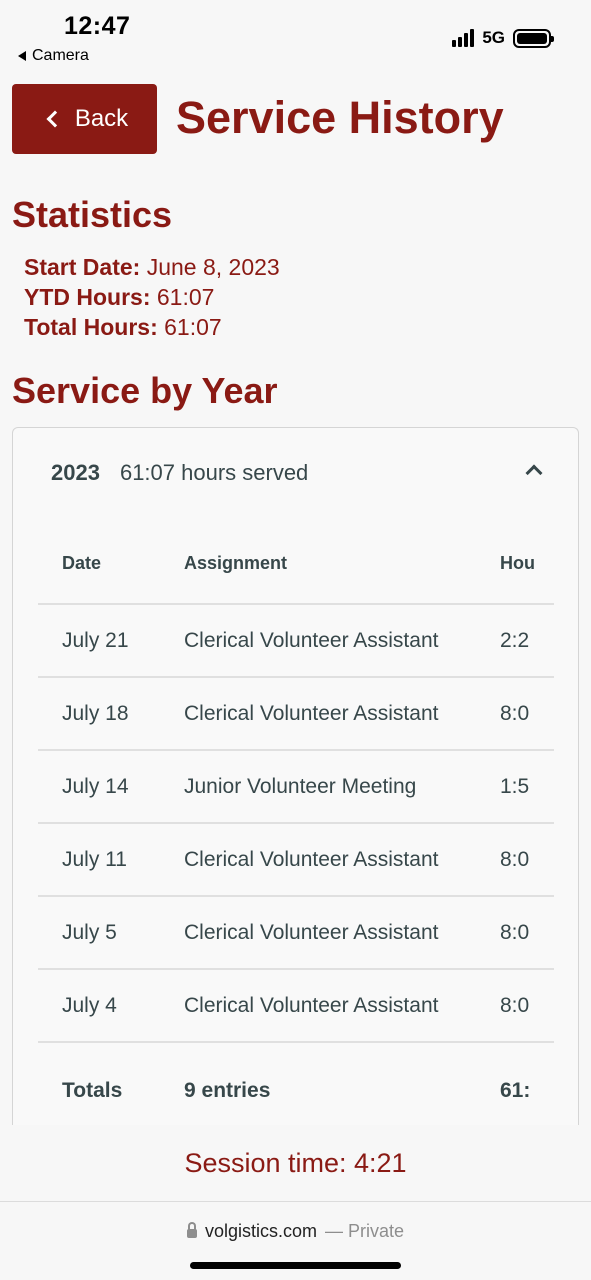 The width and height of the screenshot is (591, 1280). I want to click on total-hours-row: Total Hours: 61:07, so click(152, 327).